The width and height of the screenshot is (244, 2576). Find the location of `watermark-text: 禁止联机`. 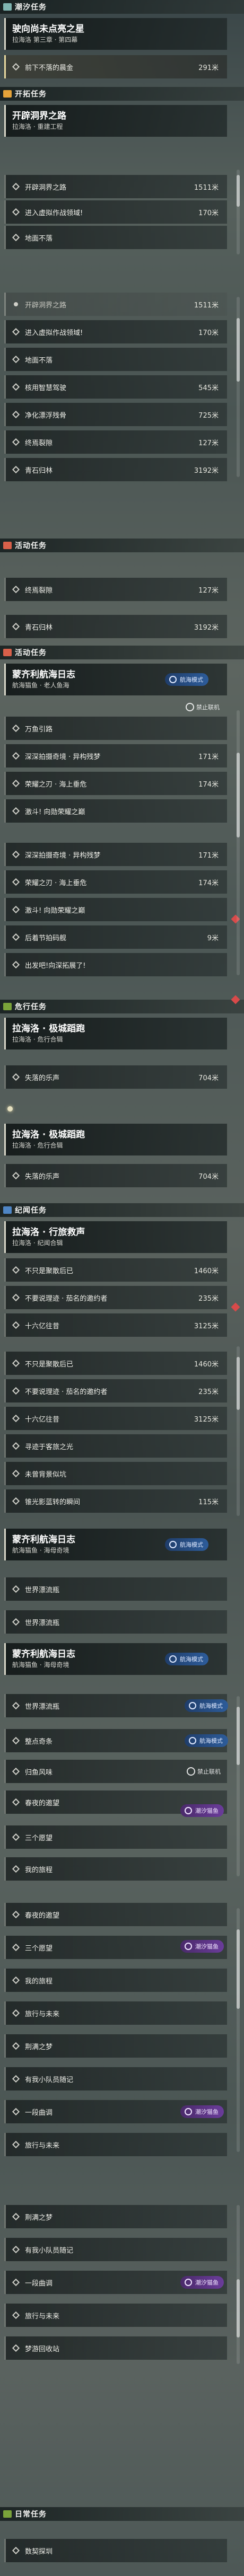

watermark-text: 禁止联机 is located at coordinates (208, 707).